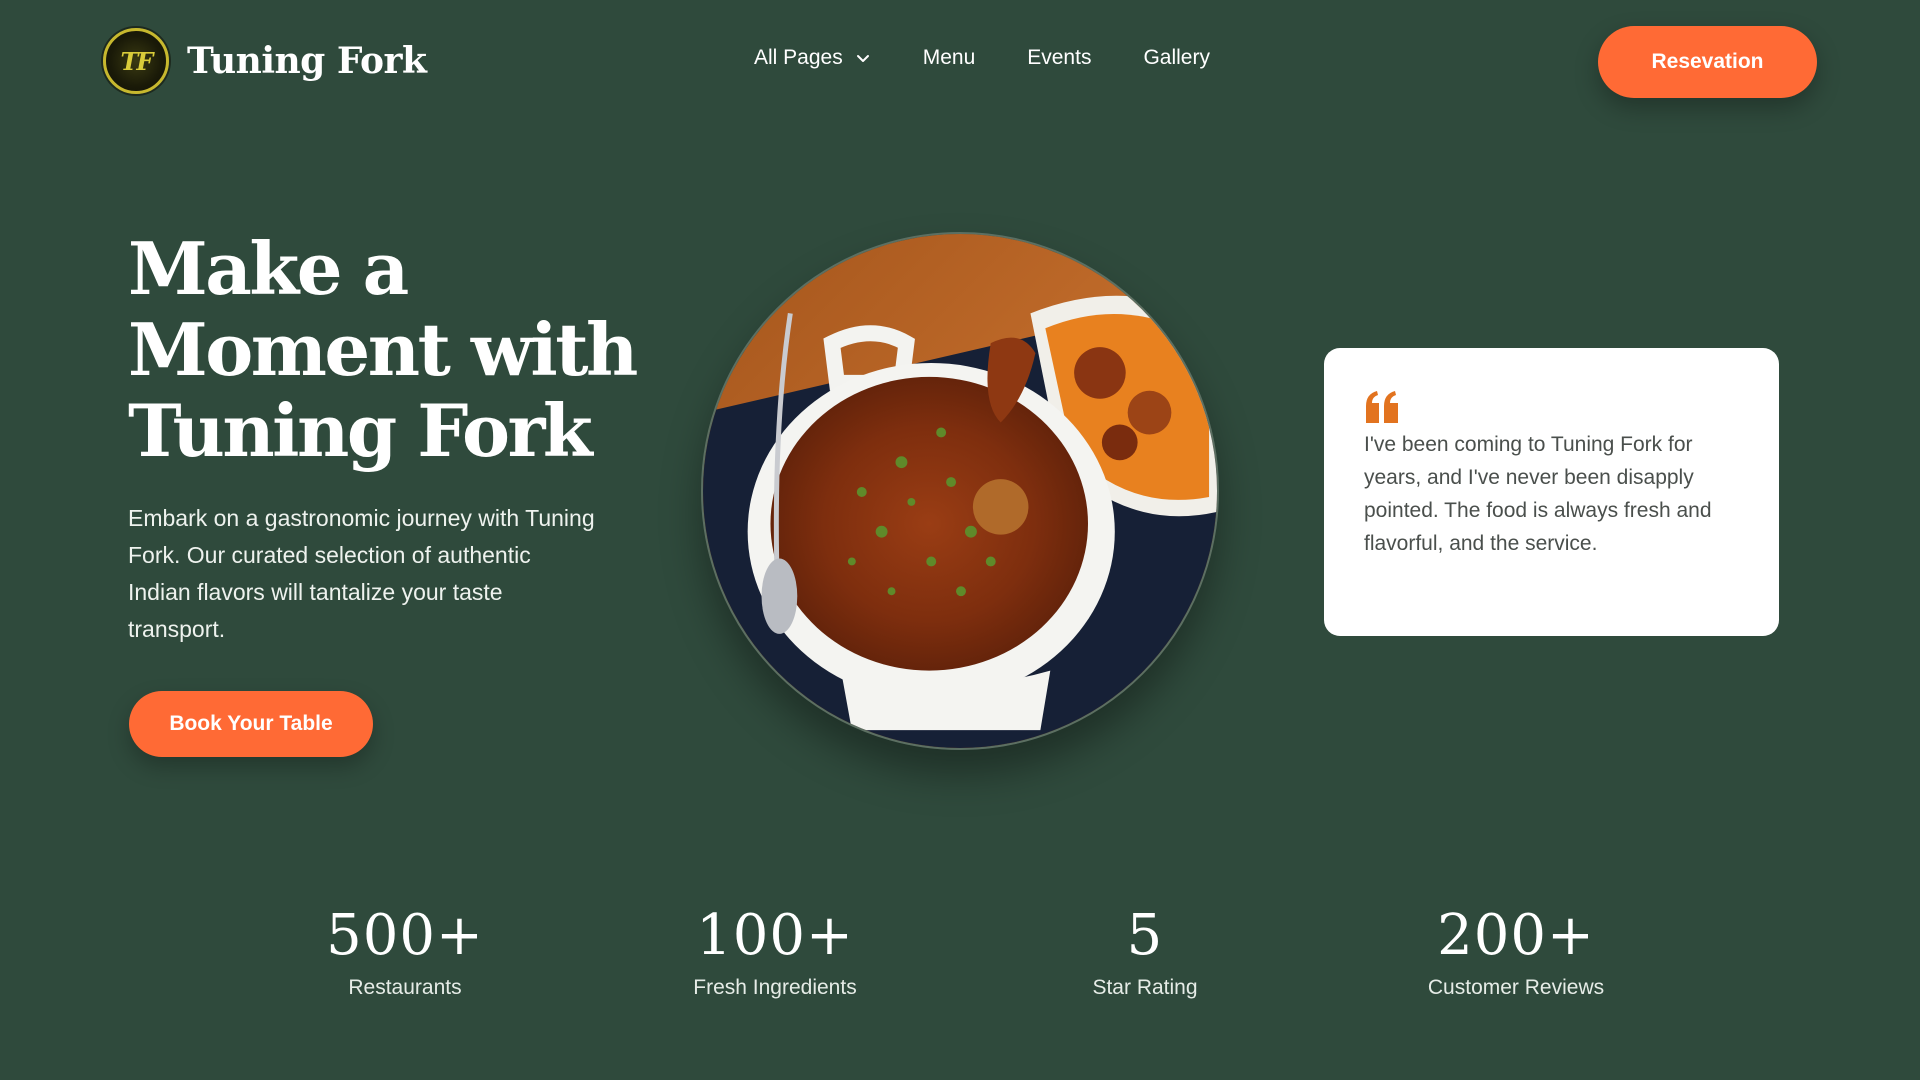  I want to click on main-nav: All Pages Menu Events Gallery, so click(982, 58).